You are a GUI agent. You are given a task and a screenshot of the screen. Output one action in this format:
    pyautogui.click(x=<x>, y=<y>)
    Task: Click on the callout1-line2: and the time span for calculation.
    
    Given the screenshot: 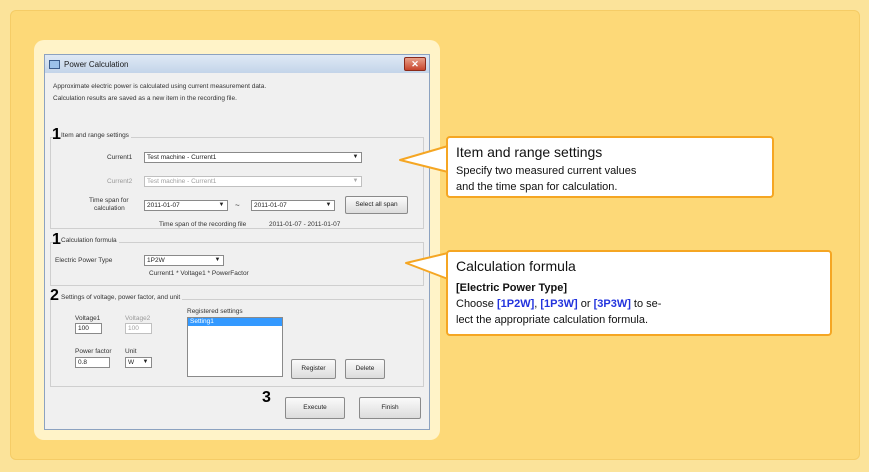 What is the action you would take?
    pyautogui.click(x=537, y=187)
    